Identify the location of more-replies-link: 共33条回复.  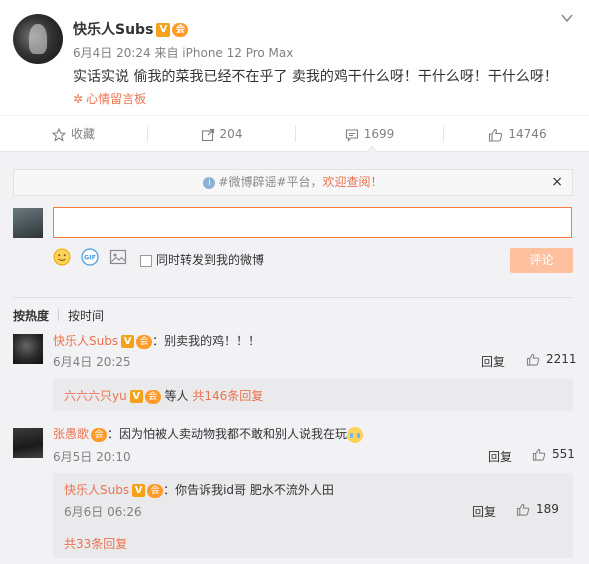
(95, 543).